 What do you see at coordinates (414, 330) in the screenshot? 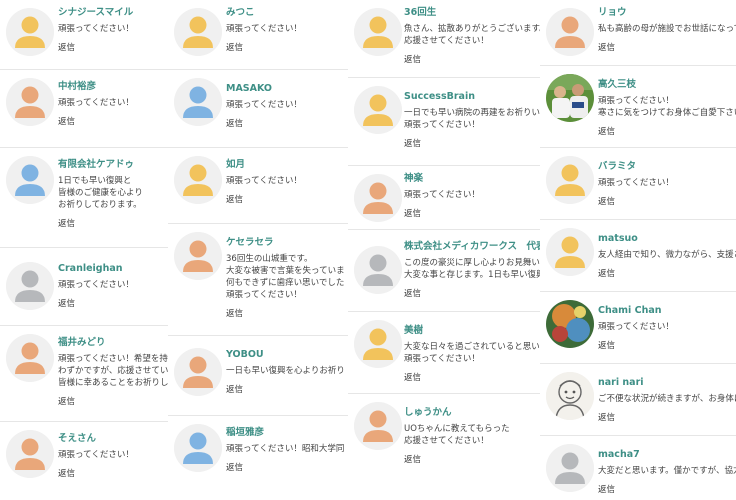
I see `sender-name: 美樹` at bounding box center [414, 330].